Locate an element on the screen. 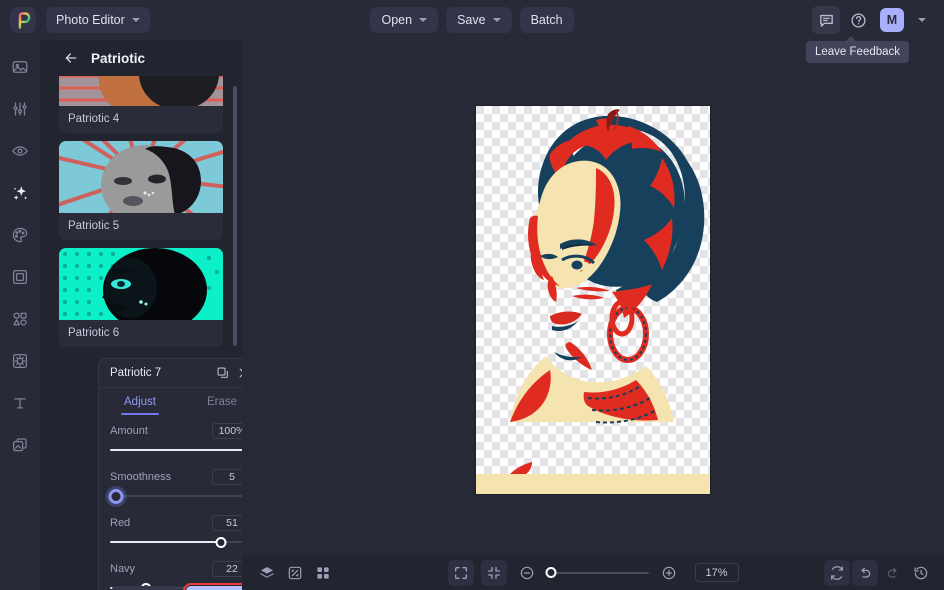  tab-adjust-label: Adjust is located at coordinates (140, 401).